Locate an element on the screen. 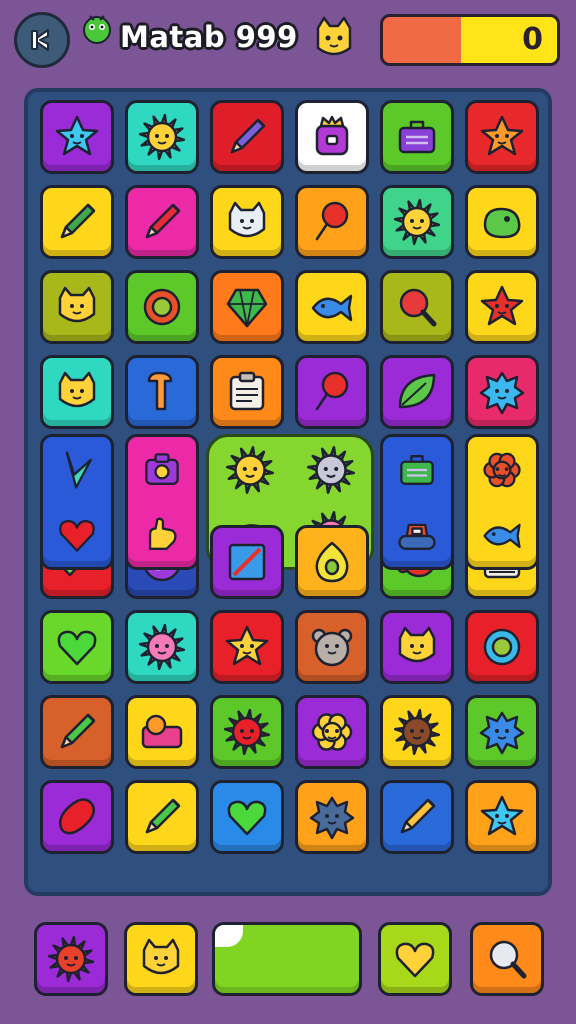  meter-track: 0 is located at coordinates (509, 40).